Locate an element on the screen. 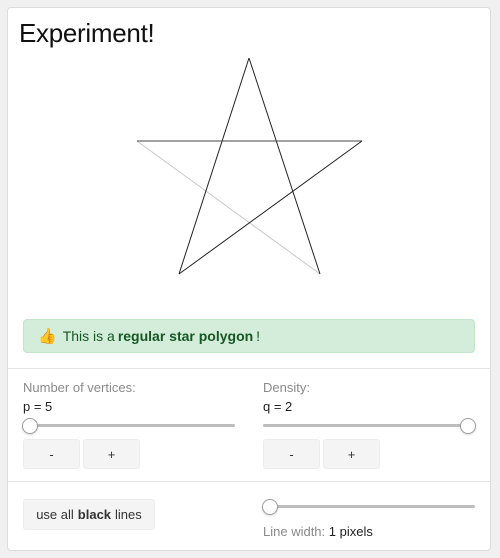  black-lines-emphasis: black is located at coordinates (94, 514).